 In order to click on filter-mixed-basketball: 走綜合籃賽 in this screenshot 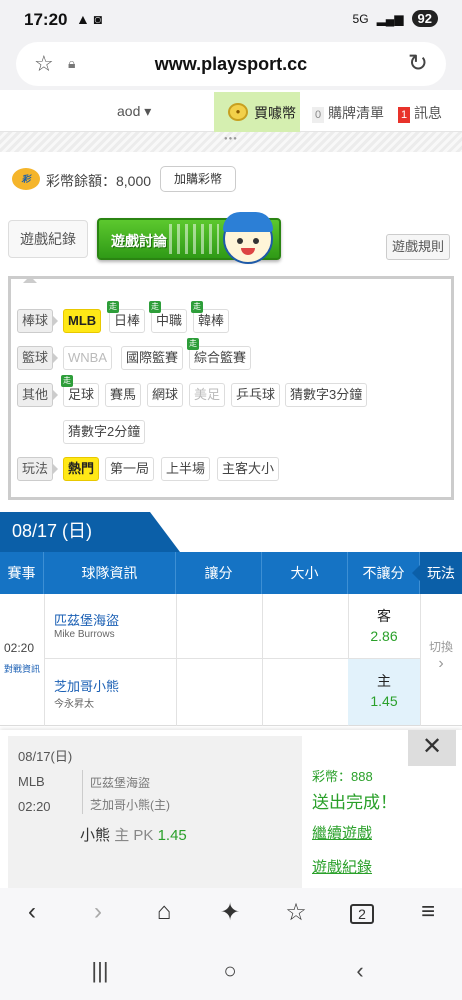, I will do `click(219, 354)`.